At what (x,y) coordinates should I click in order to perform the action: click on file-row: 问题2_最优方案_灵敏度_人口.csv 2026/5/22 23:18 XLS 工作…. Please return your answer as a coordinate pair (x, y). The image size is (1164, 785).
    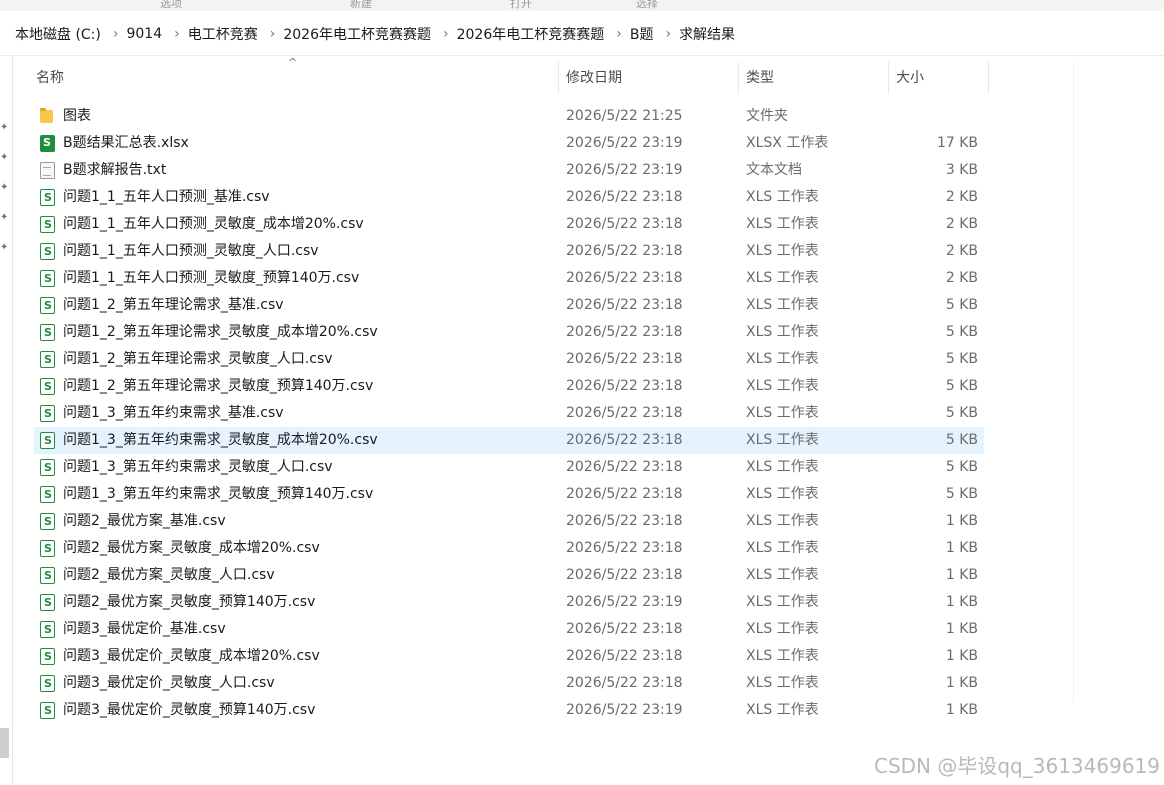
    Looking at the image, I should click on (509, 575).